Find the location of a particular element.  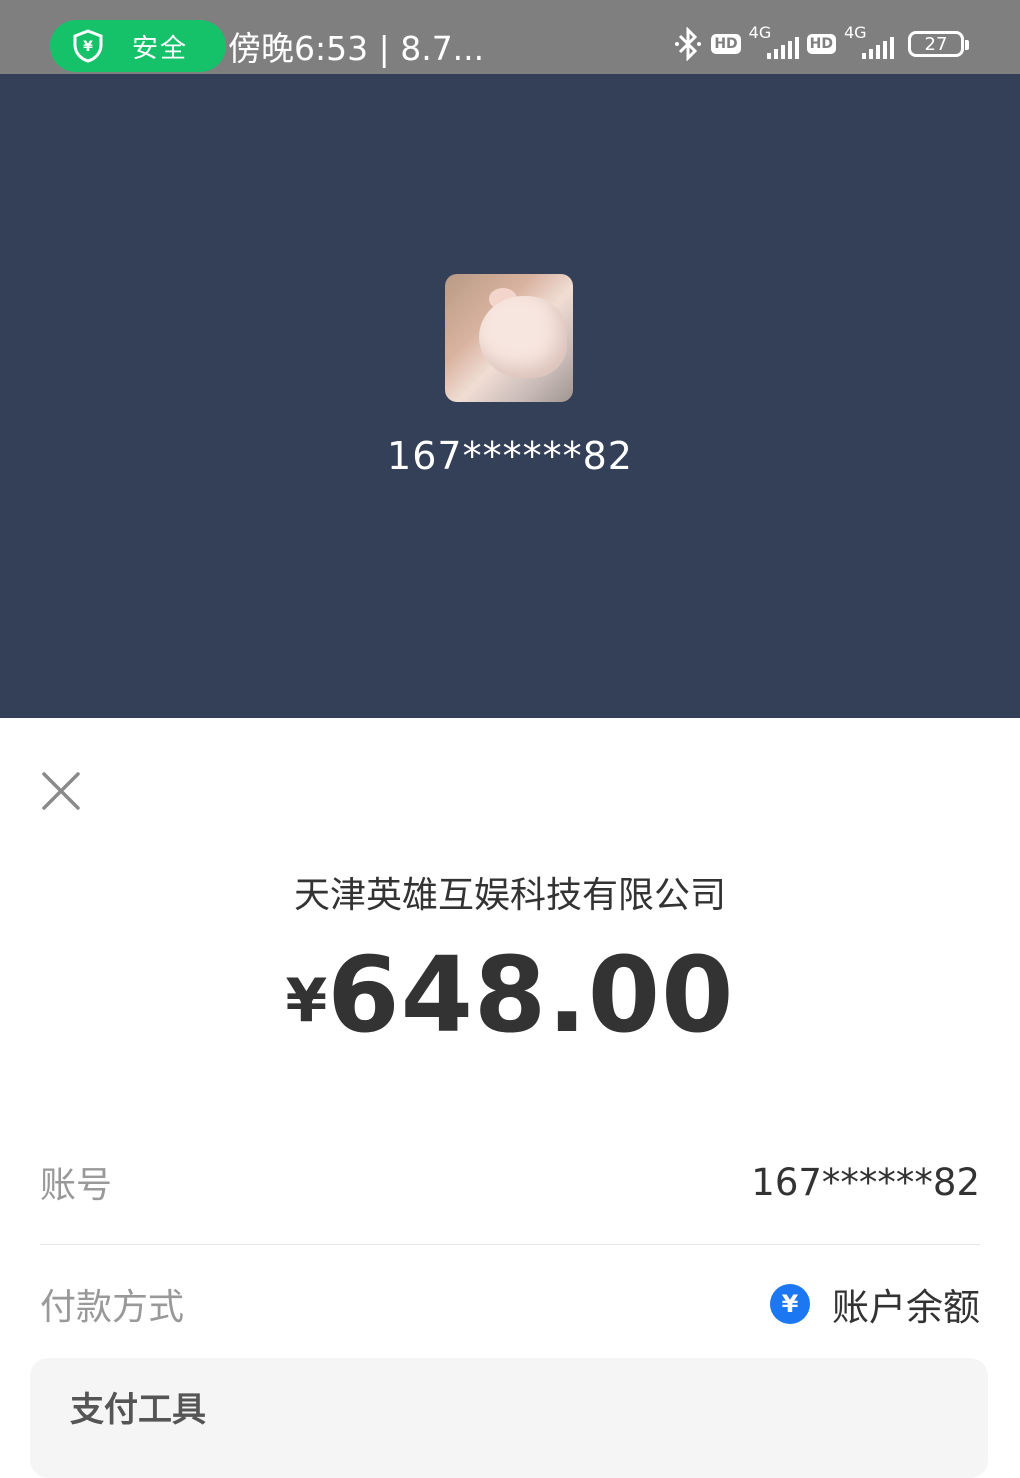

signal-icon-2: 4G is located at coordinates (869, 42).